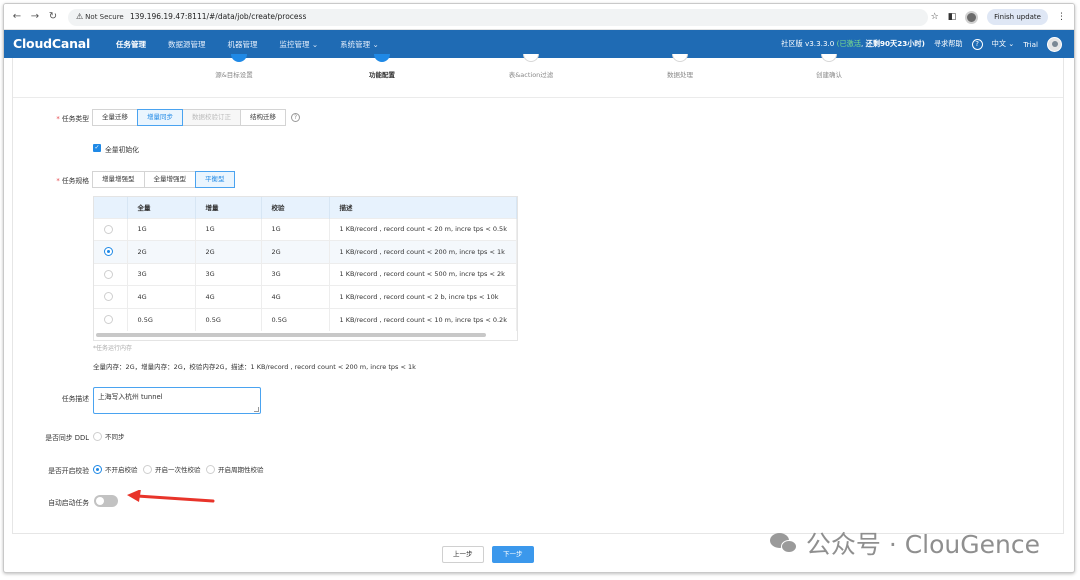 The width and height of the screenshot is (1080, 580). Describe the element at coordinates (161, 251) in the screenshot. I see `cell-full: 2G` at that location.